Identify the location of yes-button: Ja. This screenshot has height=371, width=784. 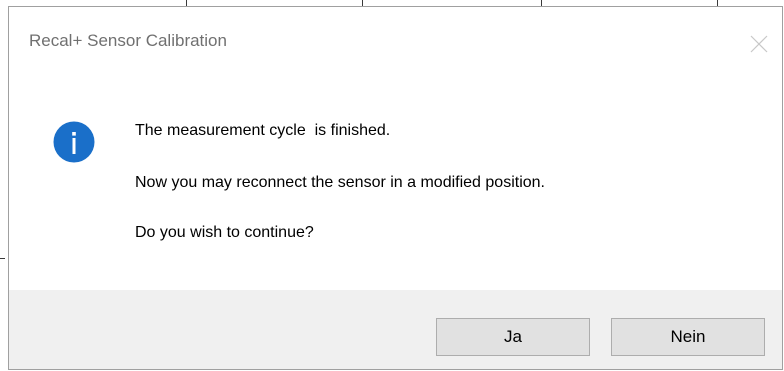
(513, 337).